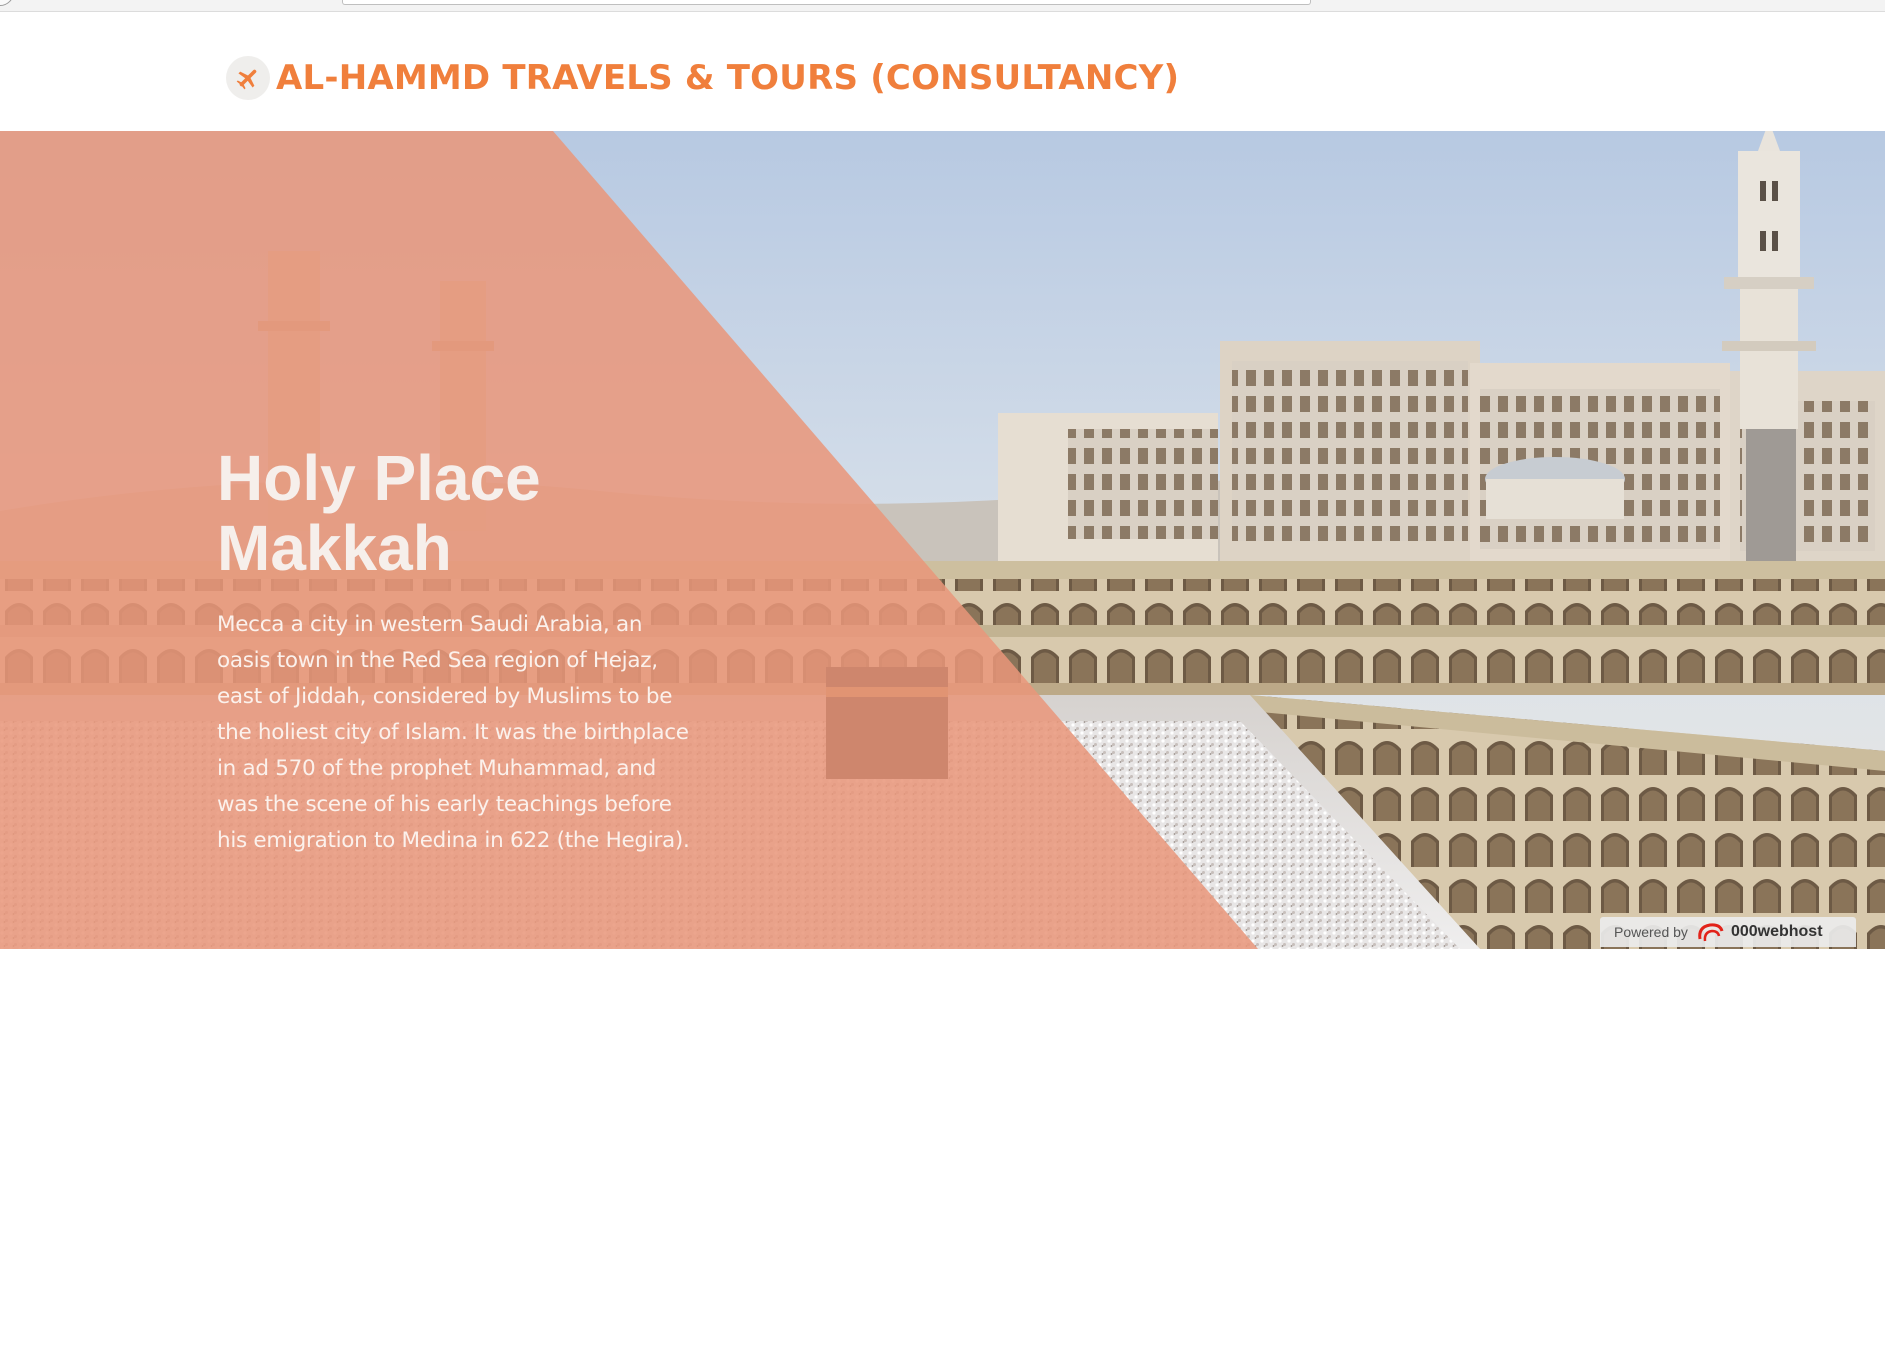  Describe the element at coordinates (942, 6) in the screenshot. I see `browser-toolbar-strip` at that location.